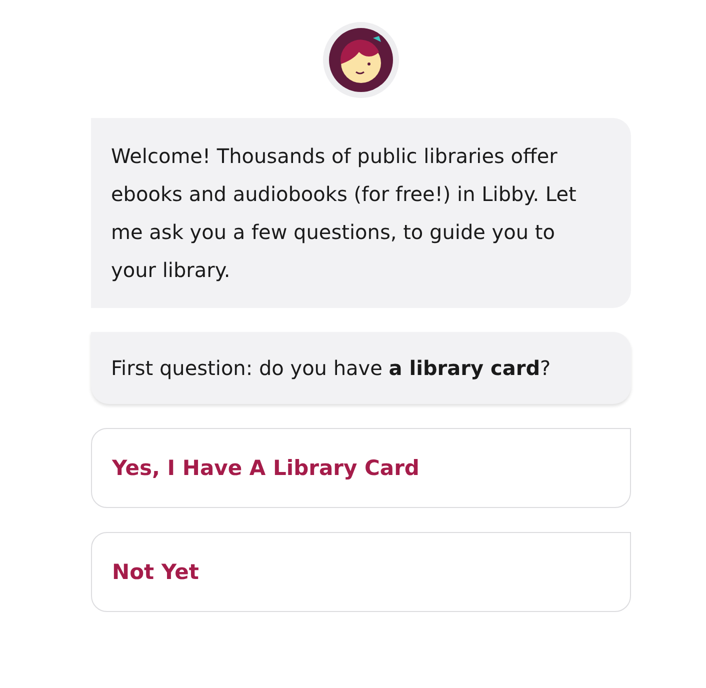 The image size is (706, 688). What do you see at coordinates (361, 468) in the screenshot?
I see `answer-button: Yes, I Have A Library Card` at bounding box center [361, 468].